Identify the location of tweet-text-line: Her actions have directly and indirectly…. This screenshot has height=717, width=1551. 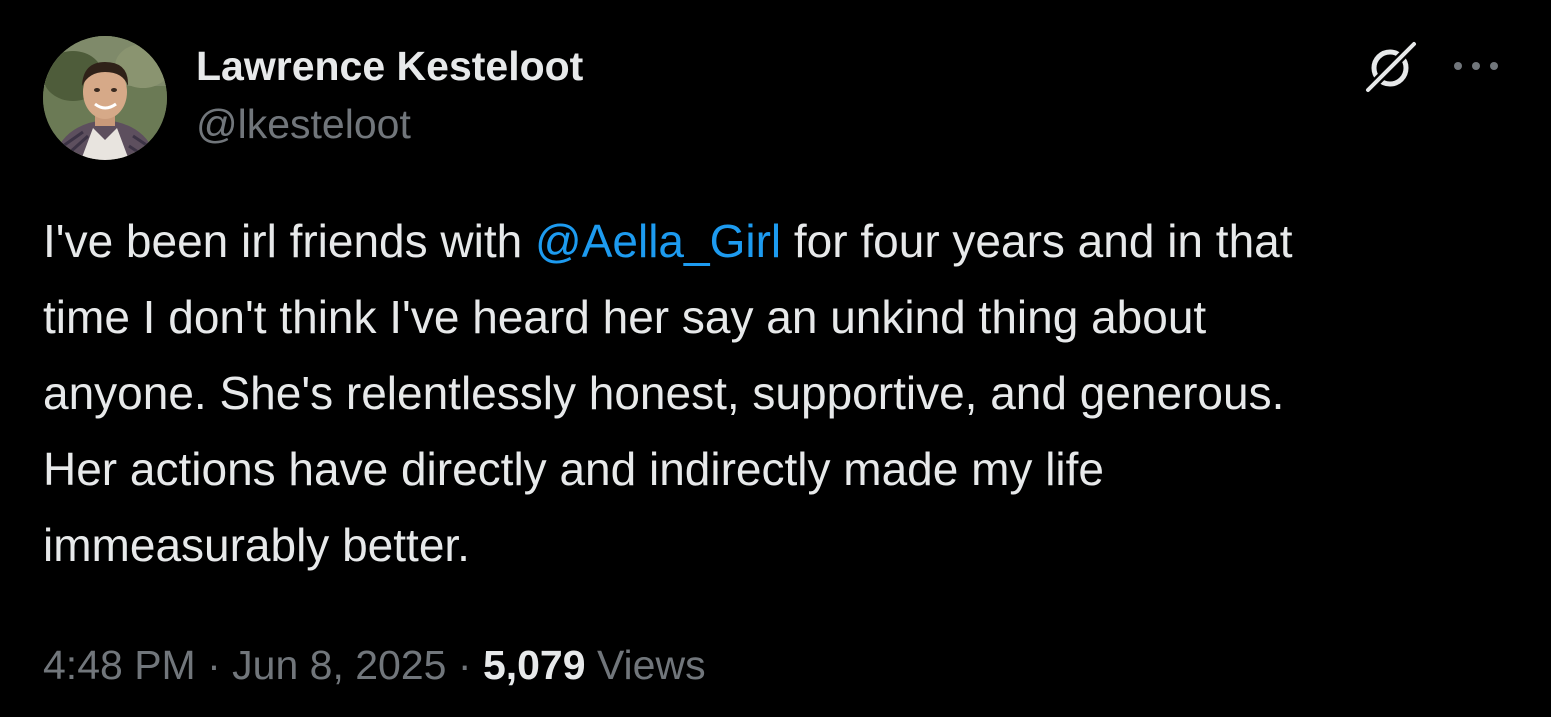
(574, 469).